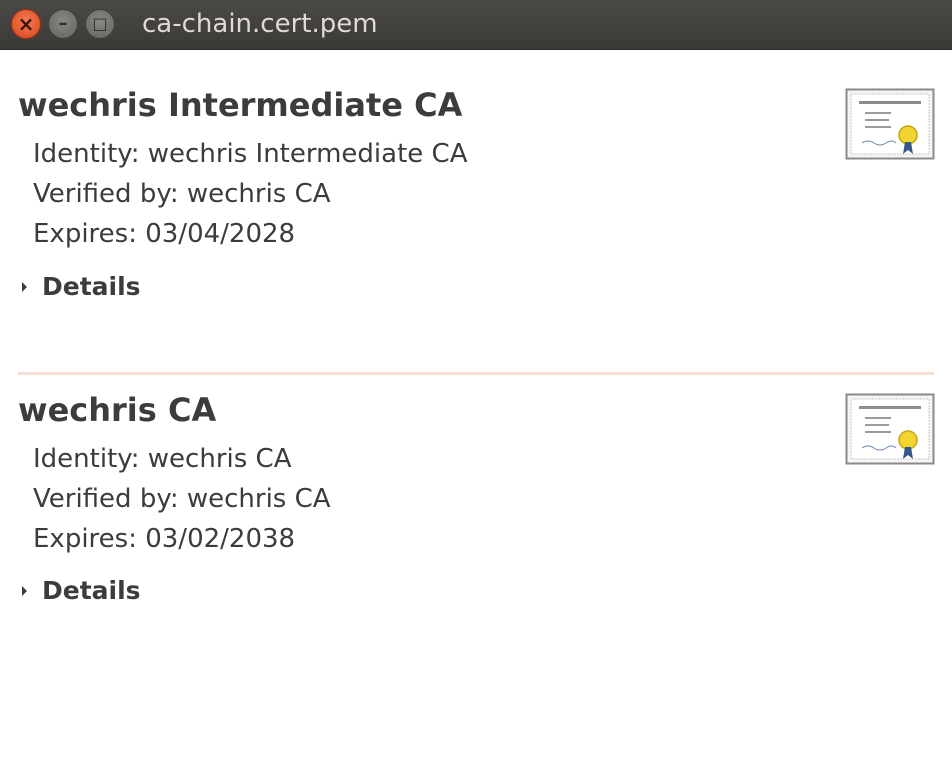 The image size is (952, 764). I want to click on maximize-icon: □, so click(100, 23).